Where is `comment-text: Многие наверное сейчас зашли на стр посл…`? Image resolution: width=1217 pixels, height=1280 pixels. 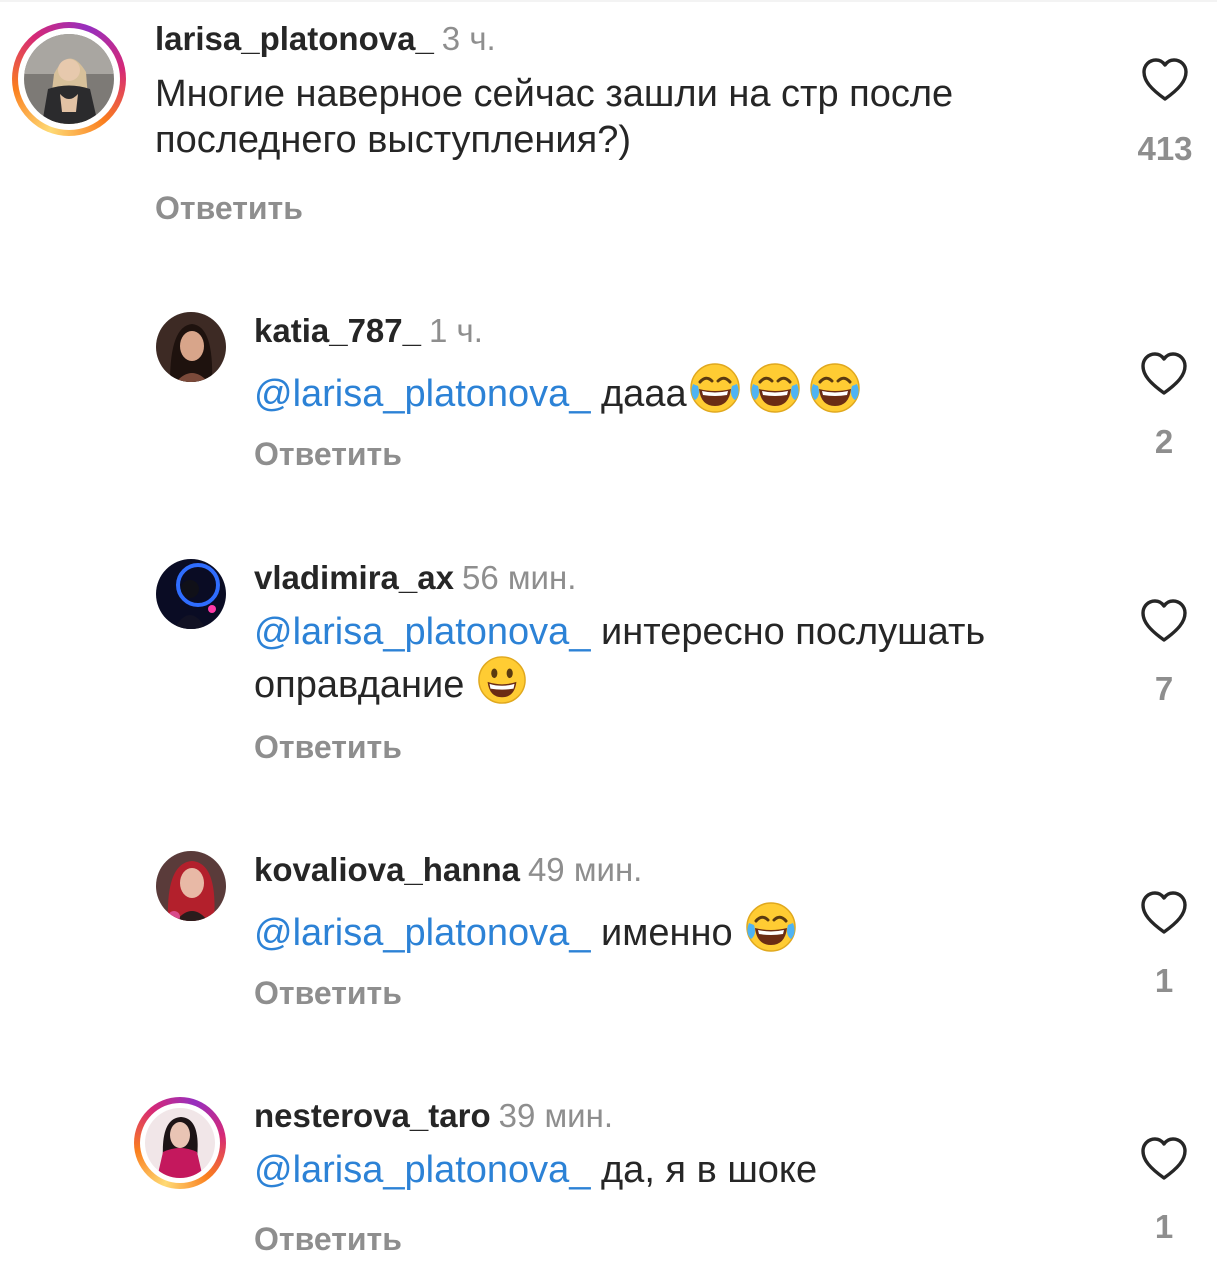
comment-text: Многие наверное сейчас зашли на стр посл… is located at coordinates (620, 117).